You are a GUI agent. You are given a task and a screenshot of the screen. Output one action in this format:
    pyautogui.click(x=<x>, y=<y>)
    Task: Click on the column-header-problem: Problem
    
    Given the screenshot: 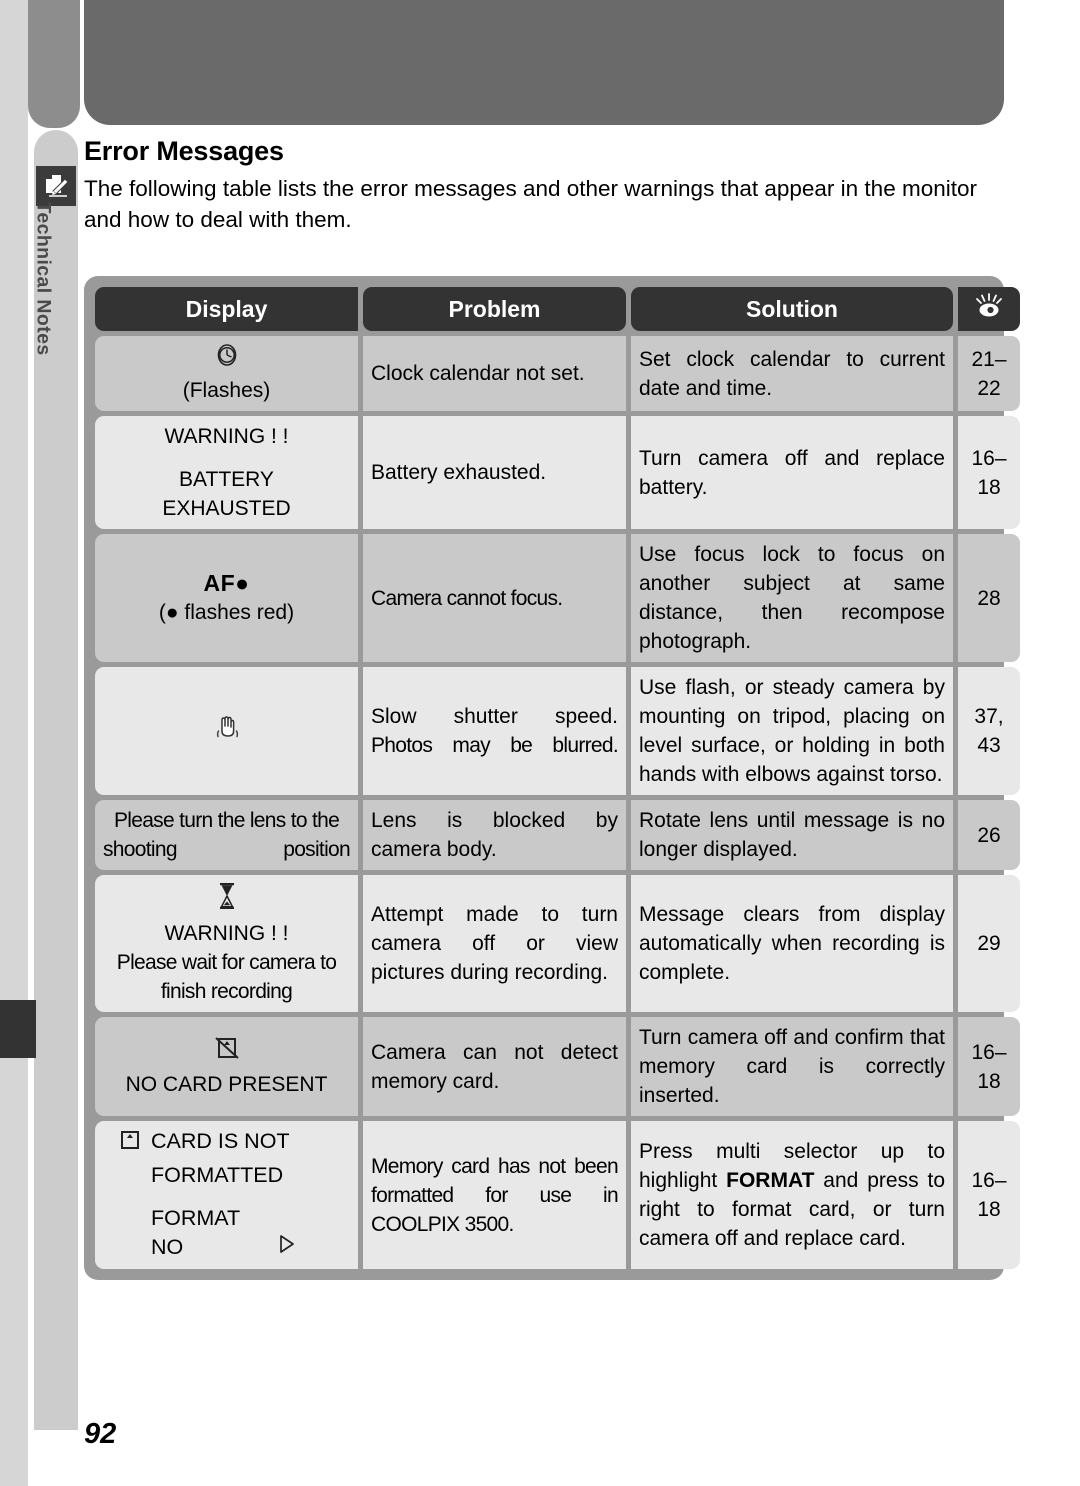 What is the action you would take?
    pyautogui.click(x=494, y=309)
    